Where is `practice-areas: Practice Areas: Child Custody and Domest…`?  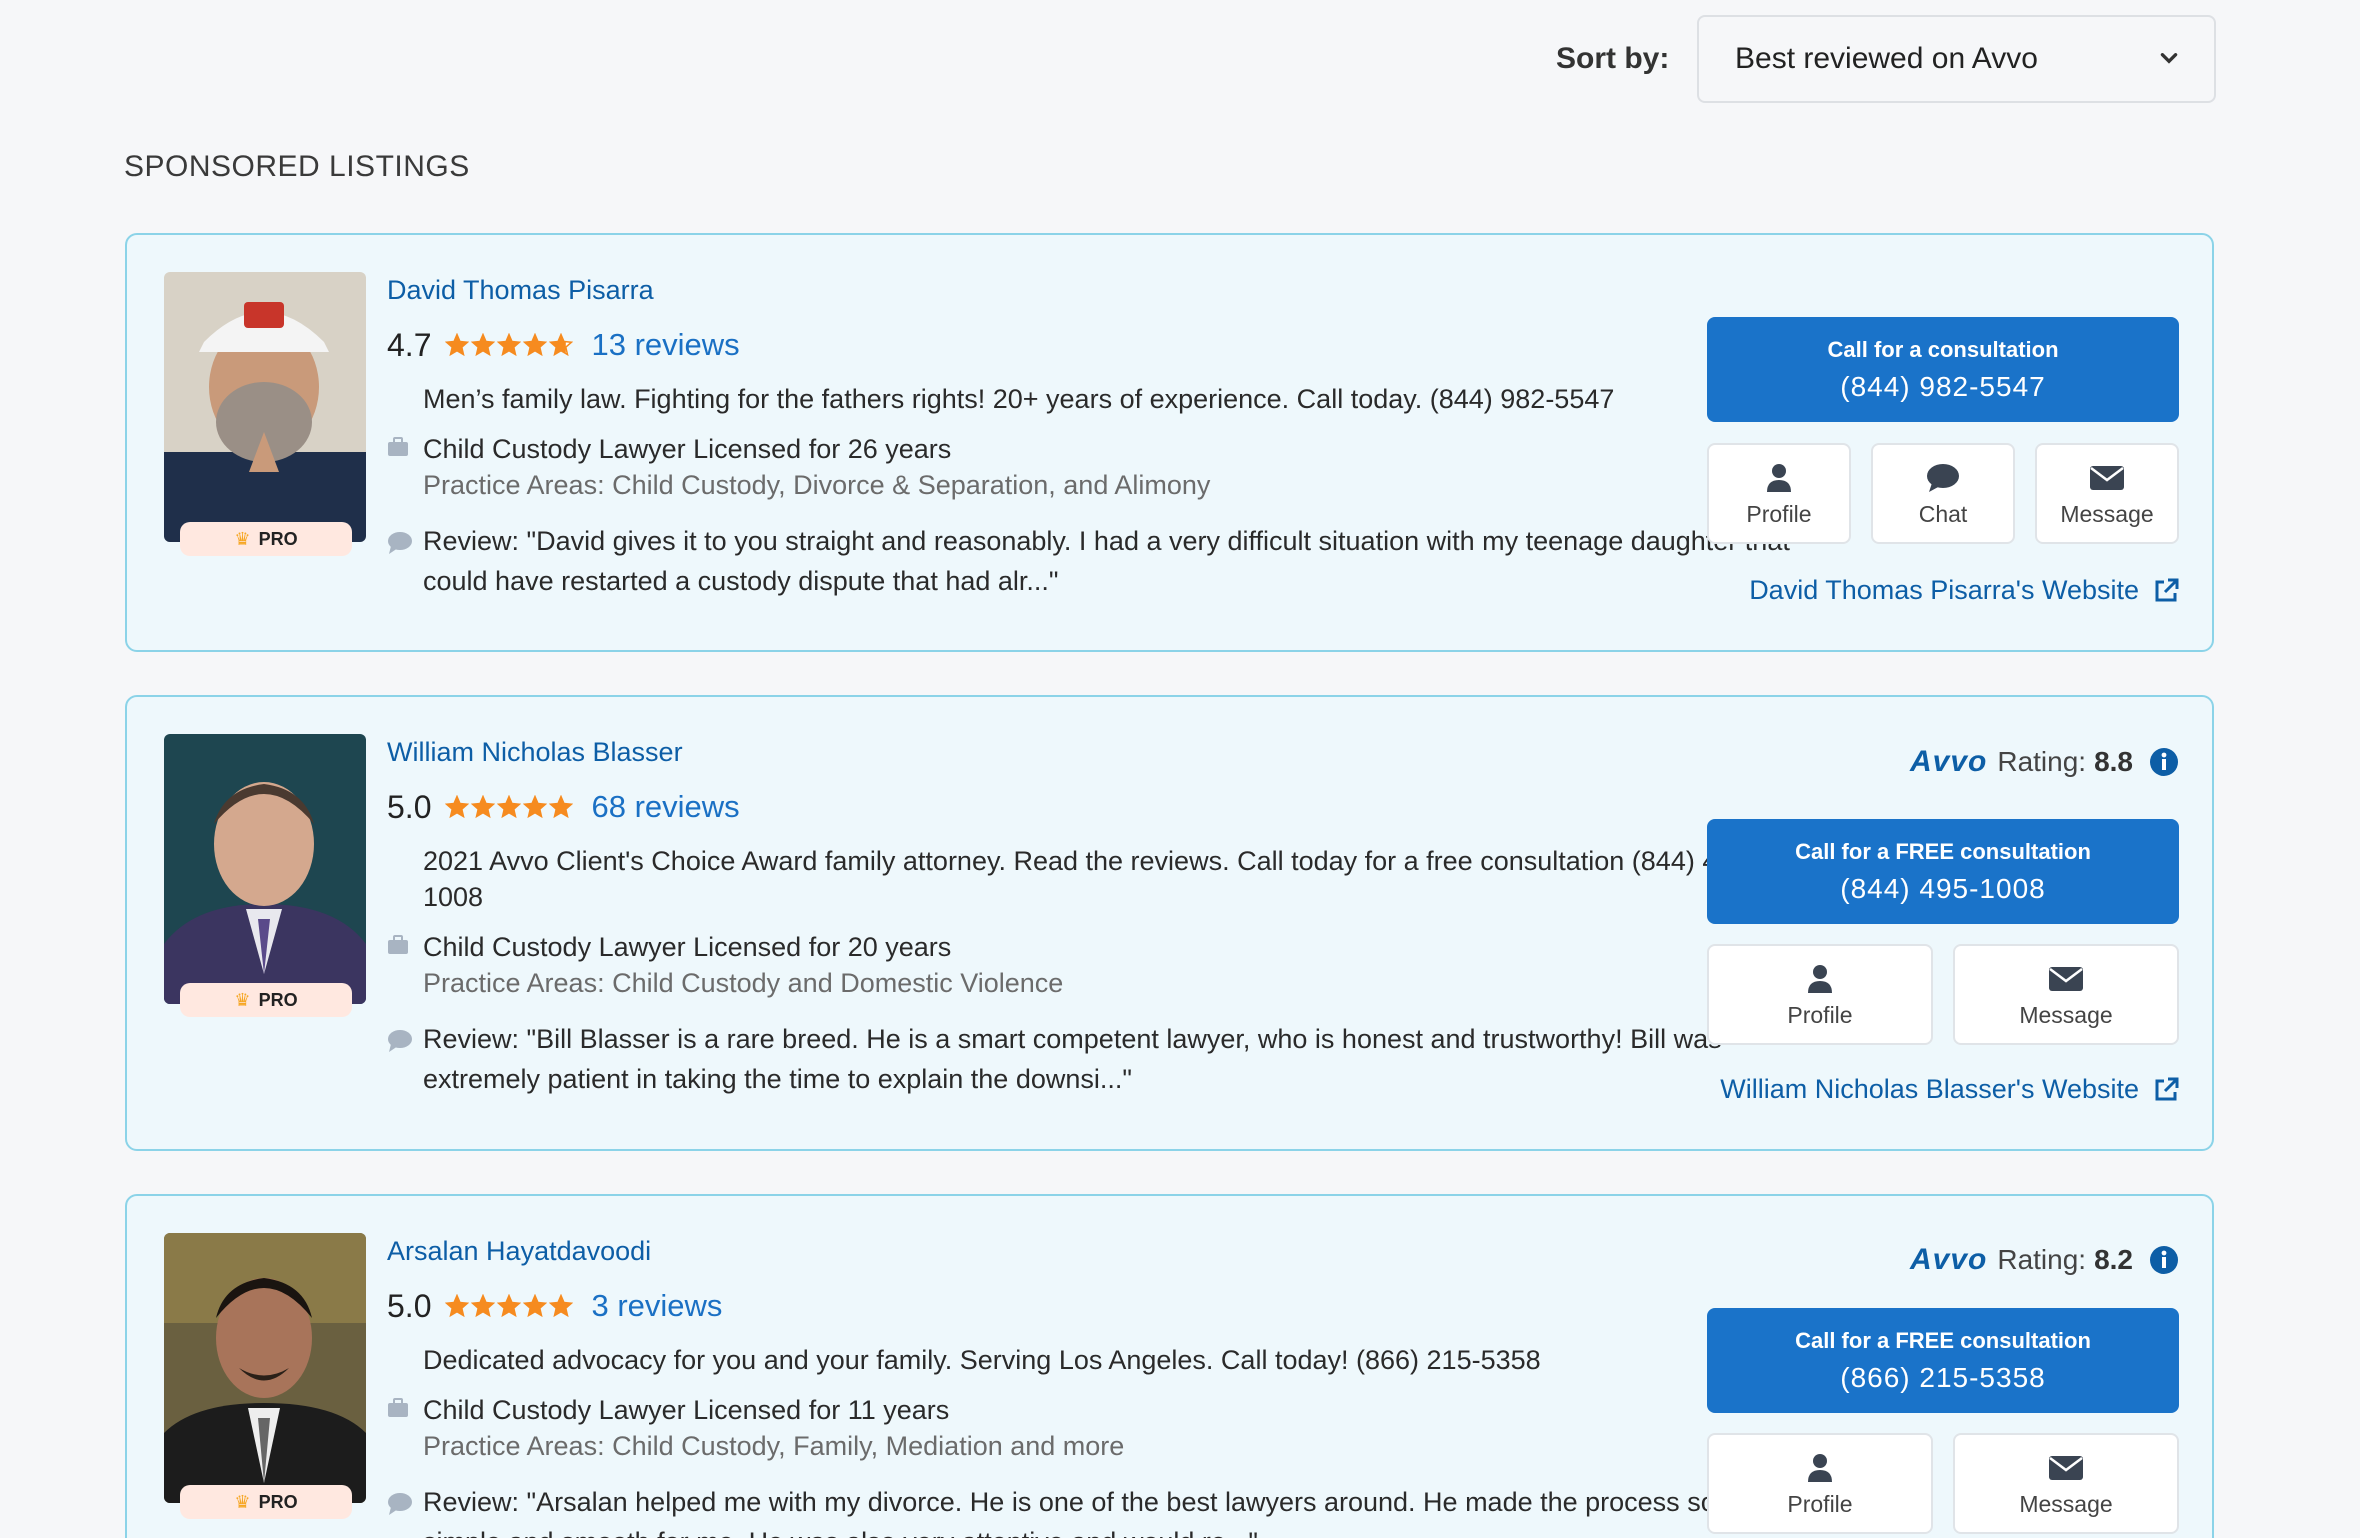 practice-areas: Practice Areas: Child Custody and Domest… is located at coordinates (743, 983).